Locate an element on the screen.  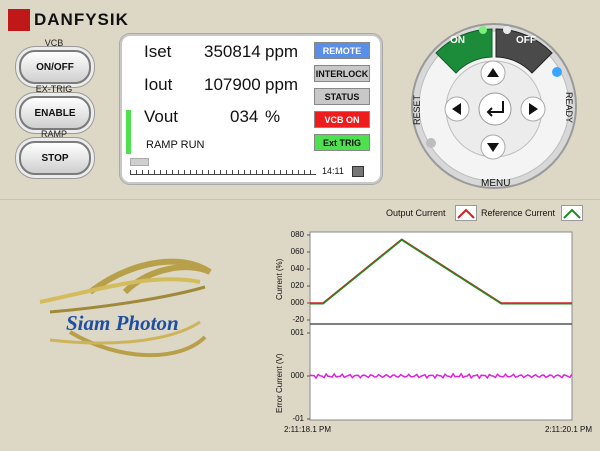
y-tick-label: 040 is located at coordinates (297, 268).